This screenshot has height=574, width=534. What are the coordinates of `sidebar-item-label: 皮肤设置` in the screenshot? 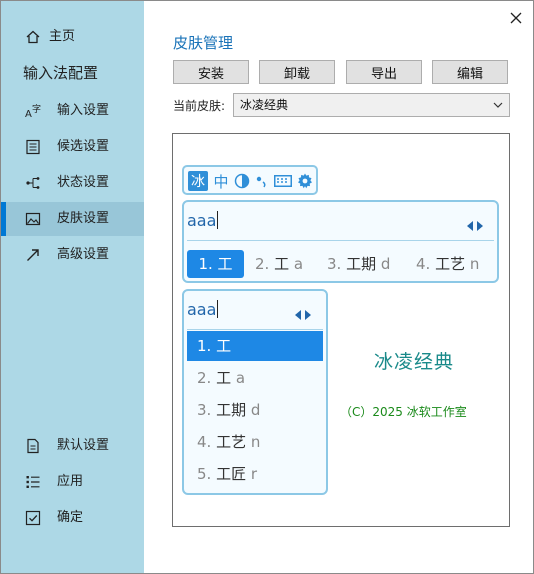 It's located at (83, 218).